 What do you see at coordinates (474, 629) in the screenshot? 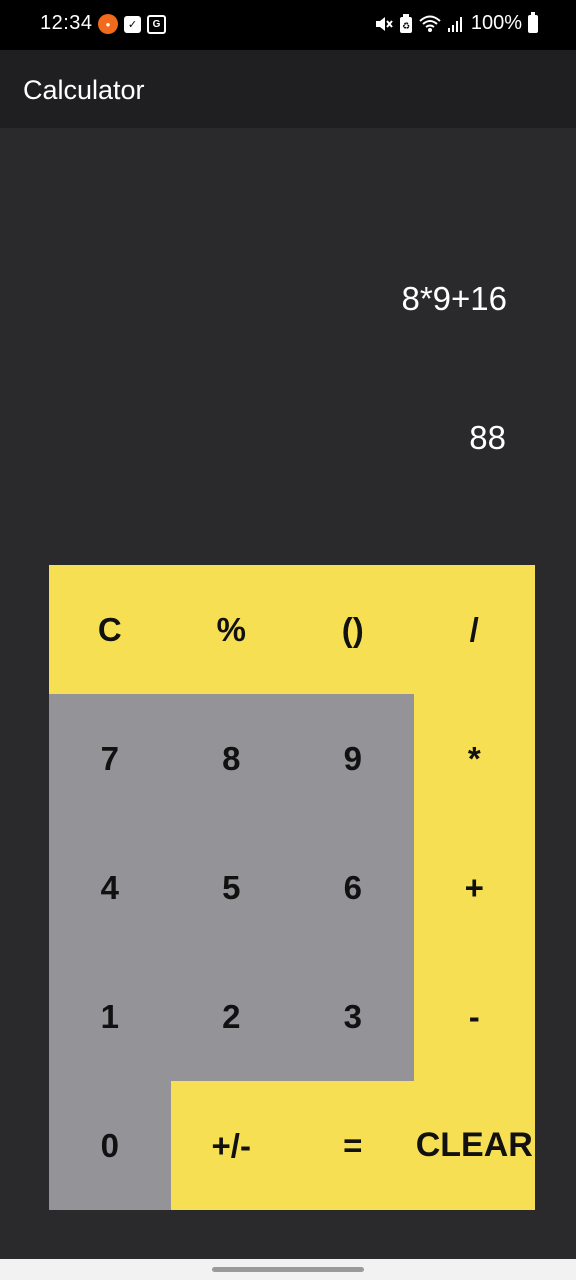
I see `key-divide: /` at bounding box center [474, 629].